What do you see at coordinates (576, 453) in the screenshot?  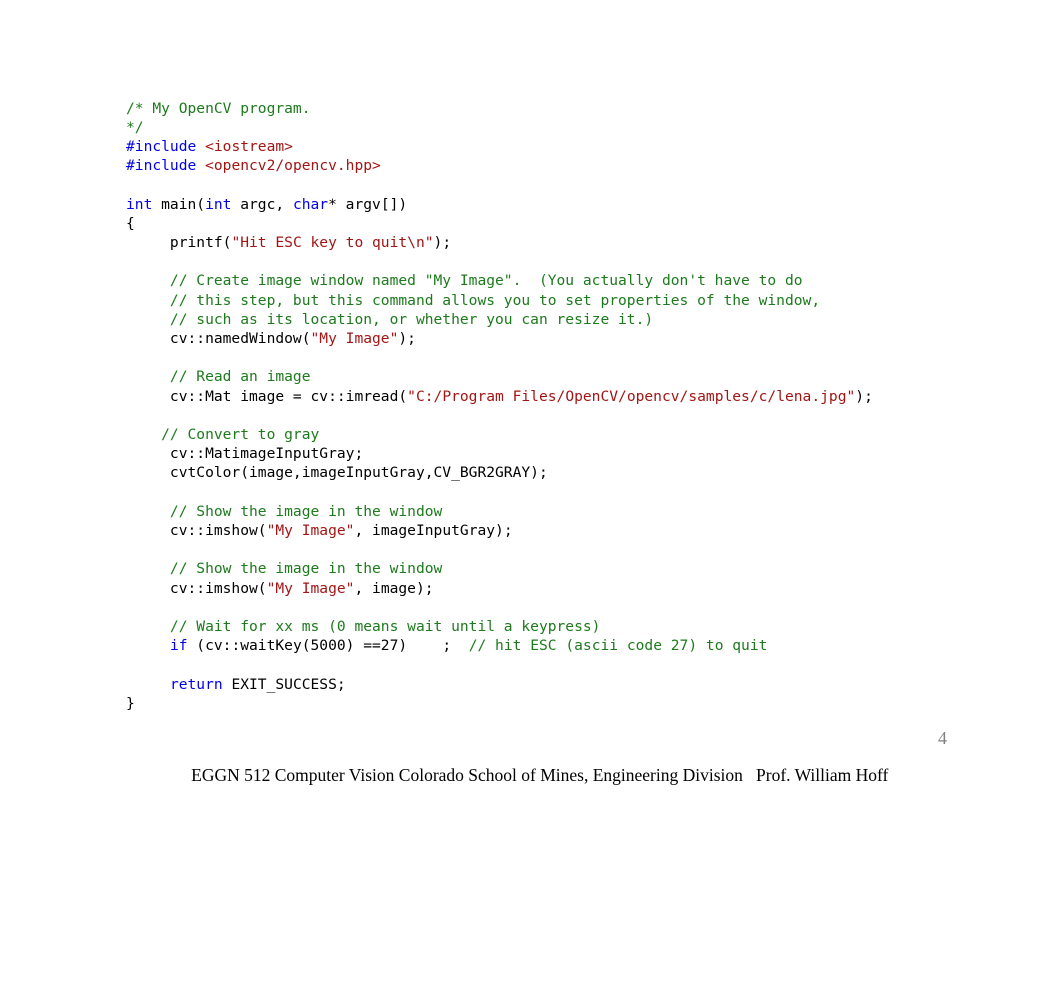 I see `code-line: cv::MatimageInputGray;` at bounding box center [576, 453].